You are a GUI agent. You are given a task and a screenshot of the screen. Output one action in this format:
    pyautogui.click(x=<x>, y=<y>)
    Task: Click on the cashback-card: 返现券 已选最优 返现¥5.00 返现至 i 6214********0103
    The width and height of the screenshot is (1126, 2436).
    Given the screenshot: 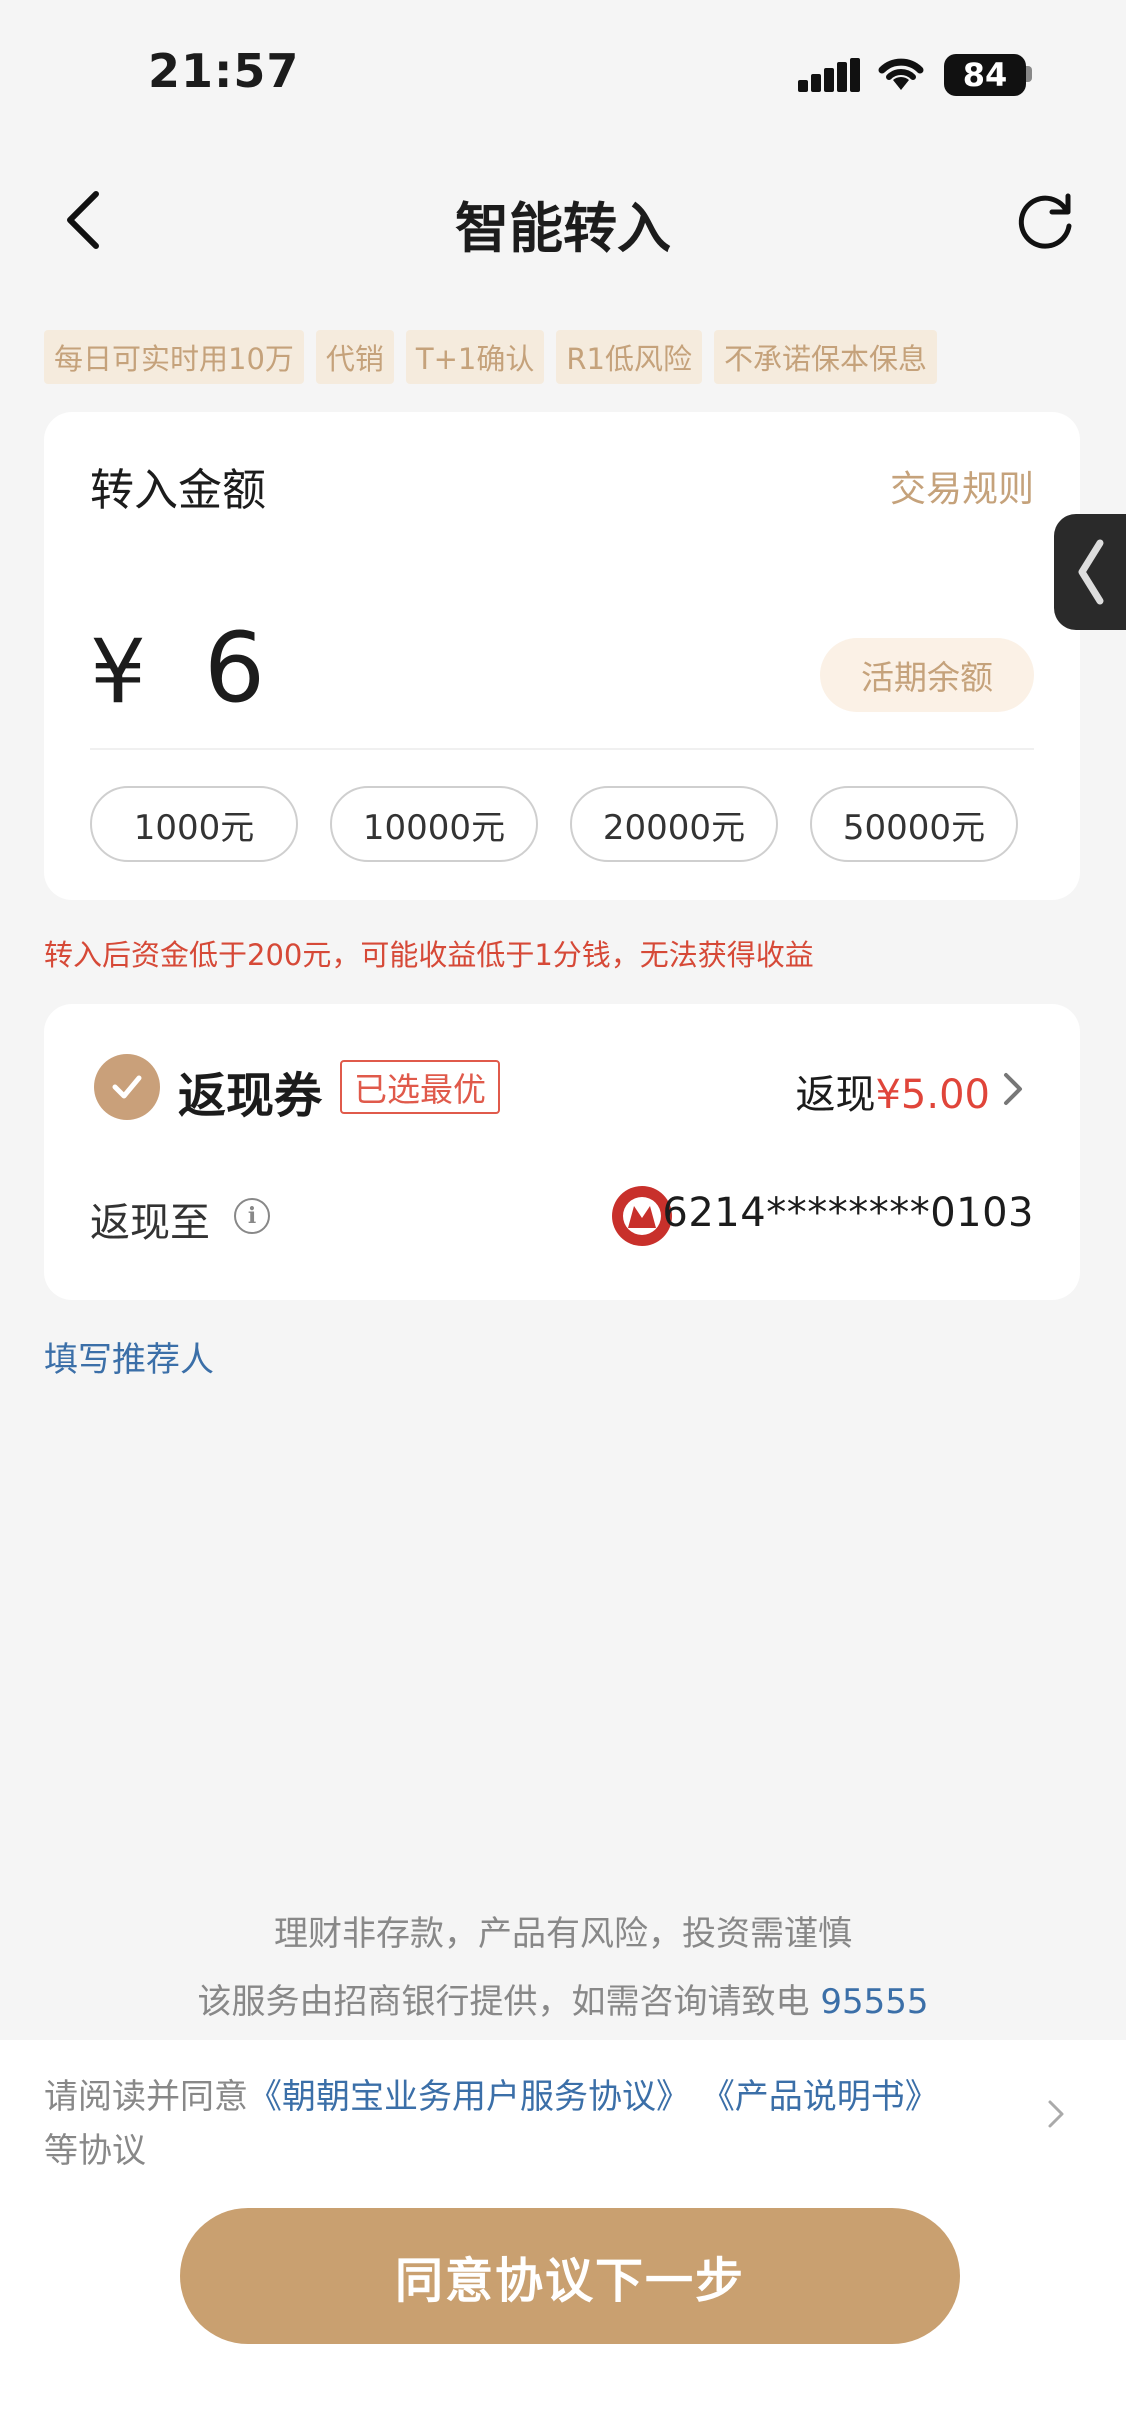 What is the action you would take?
    pyautogui.click(x=562, y=1152)
    